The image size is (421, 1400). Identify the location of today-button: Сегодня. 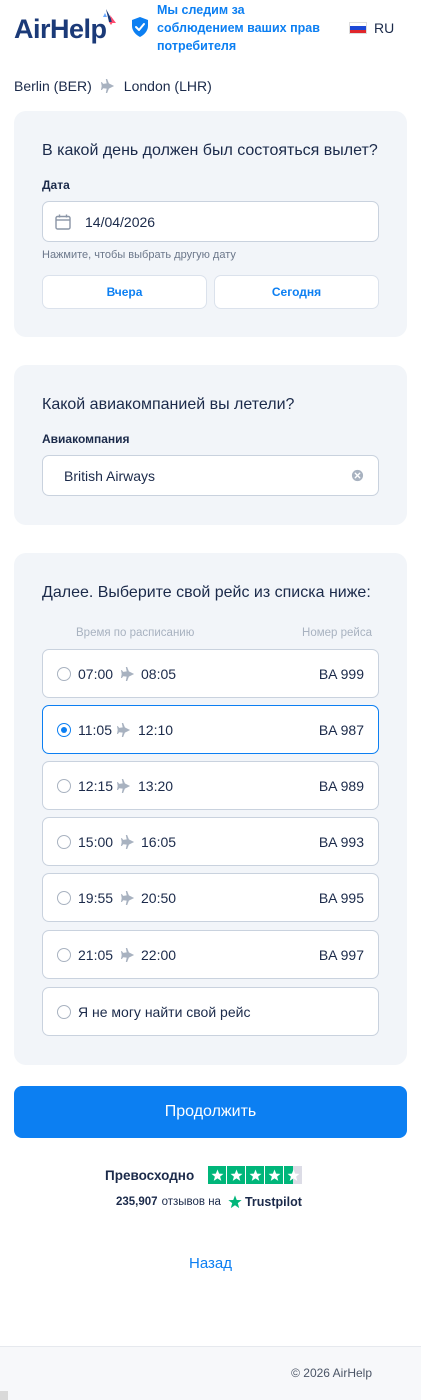
(296, 292).